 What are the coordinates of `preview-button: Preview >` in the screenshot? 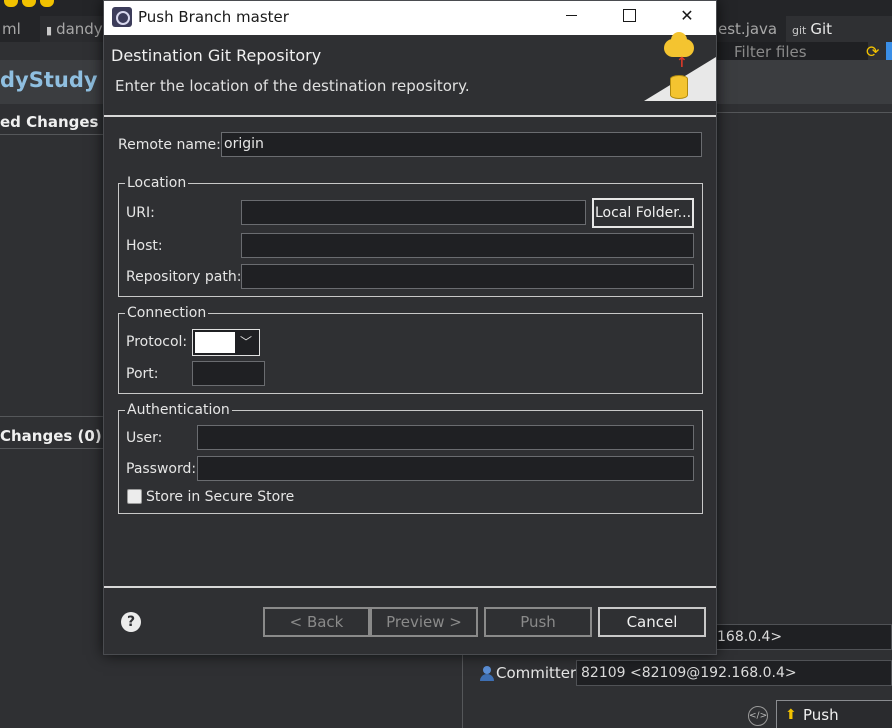 It's located at (424, 622).